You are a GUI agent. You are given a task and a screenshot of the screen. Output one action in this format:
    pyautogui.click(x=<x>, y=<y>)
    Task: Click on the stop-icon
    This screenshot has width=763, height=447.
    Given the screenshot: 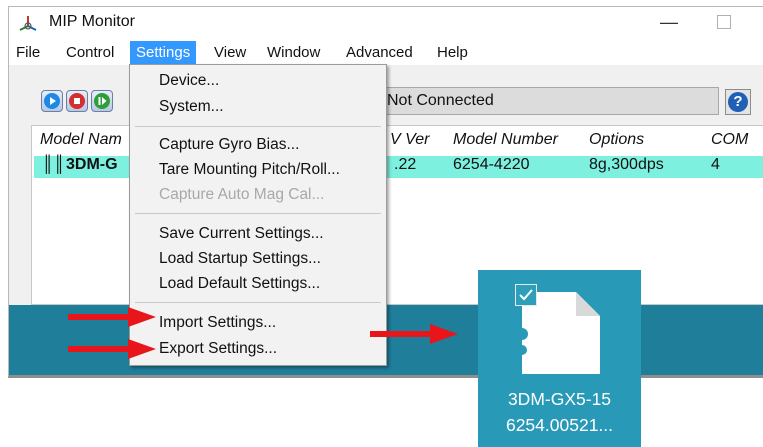 What is the action you would take?
    pyautogui.click(x=77, y=101)
    